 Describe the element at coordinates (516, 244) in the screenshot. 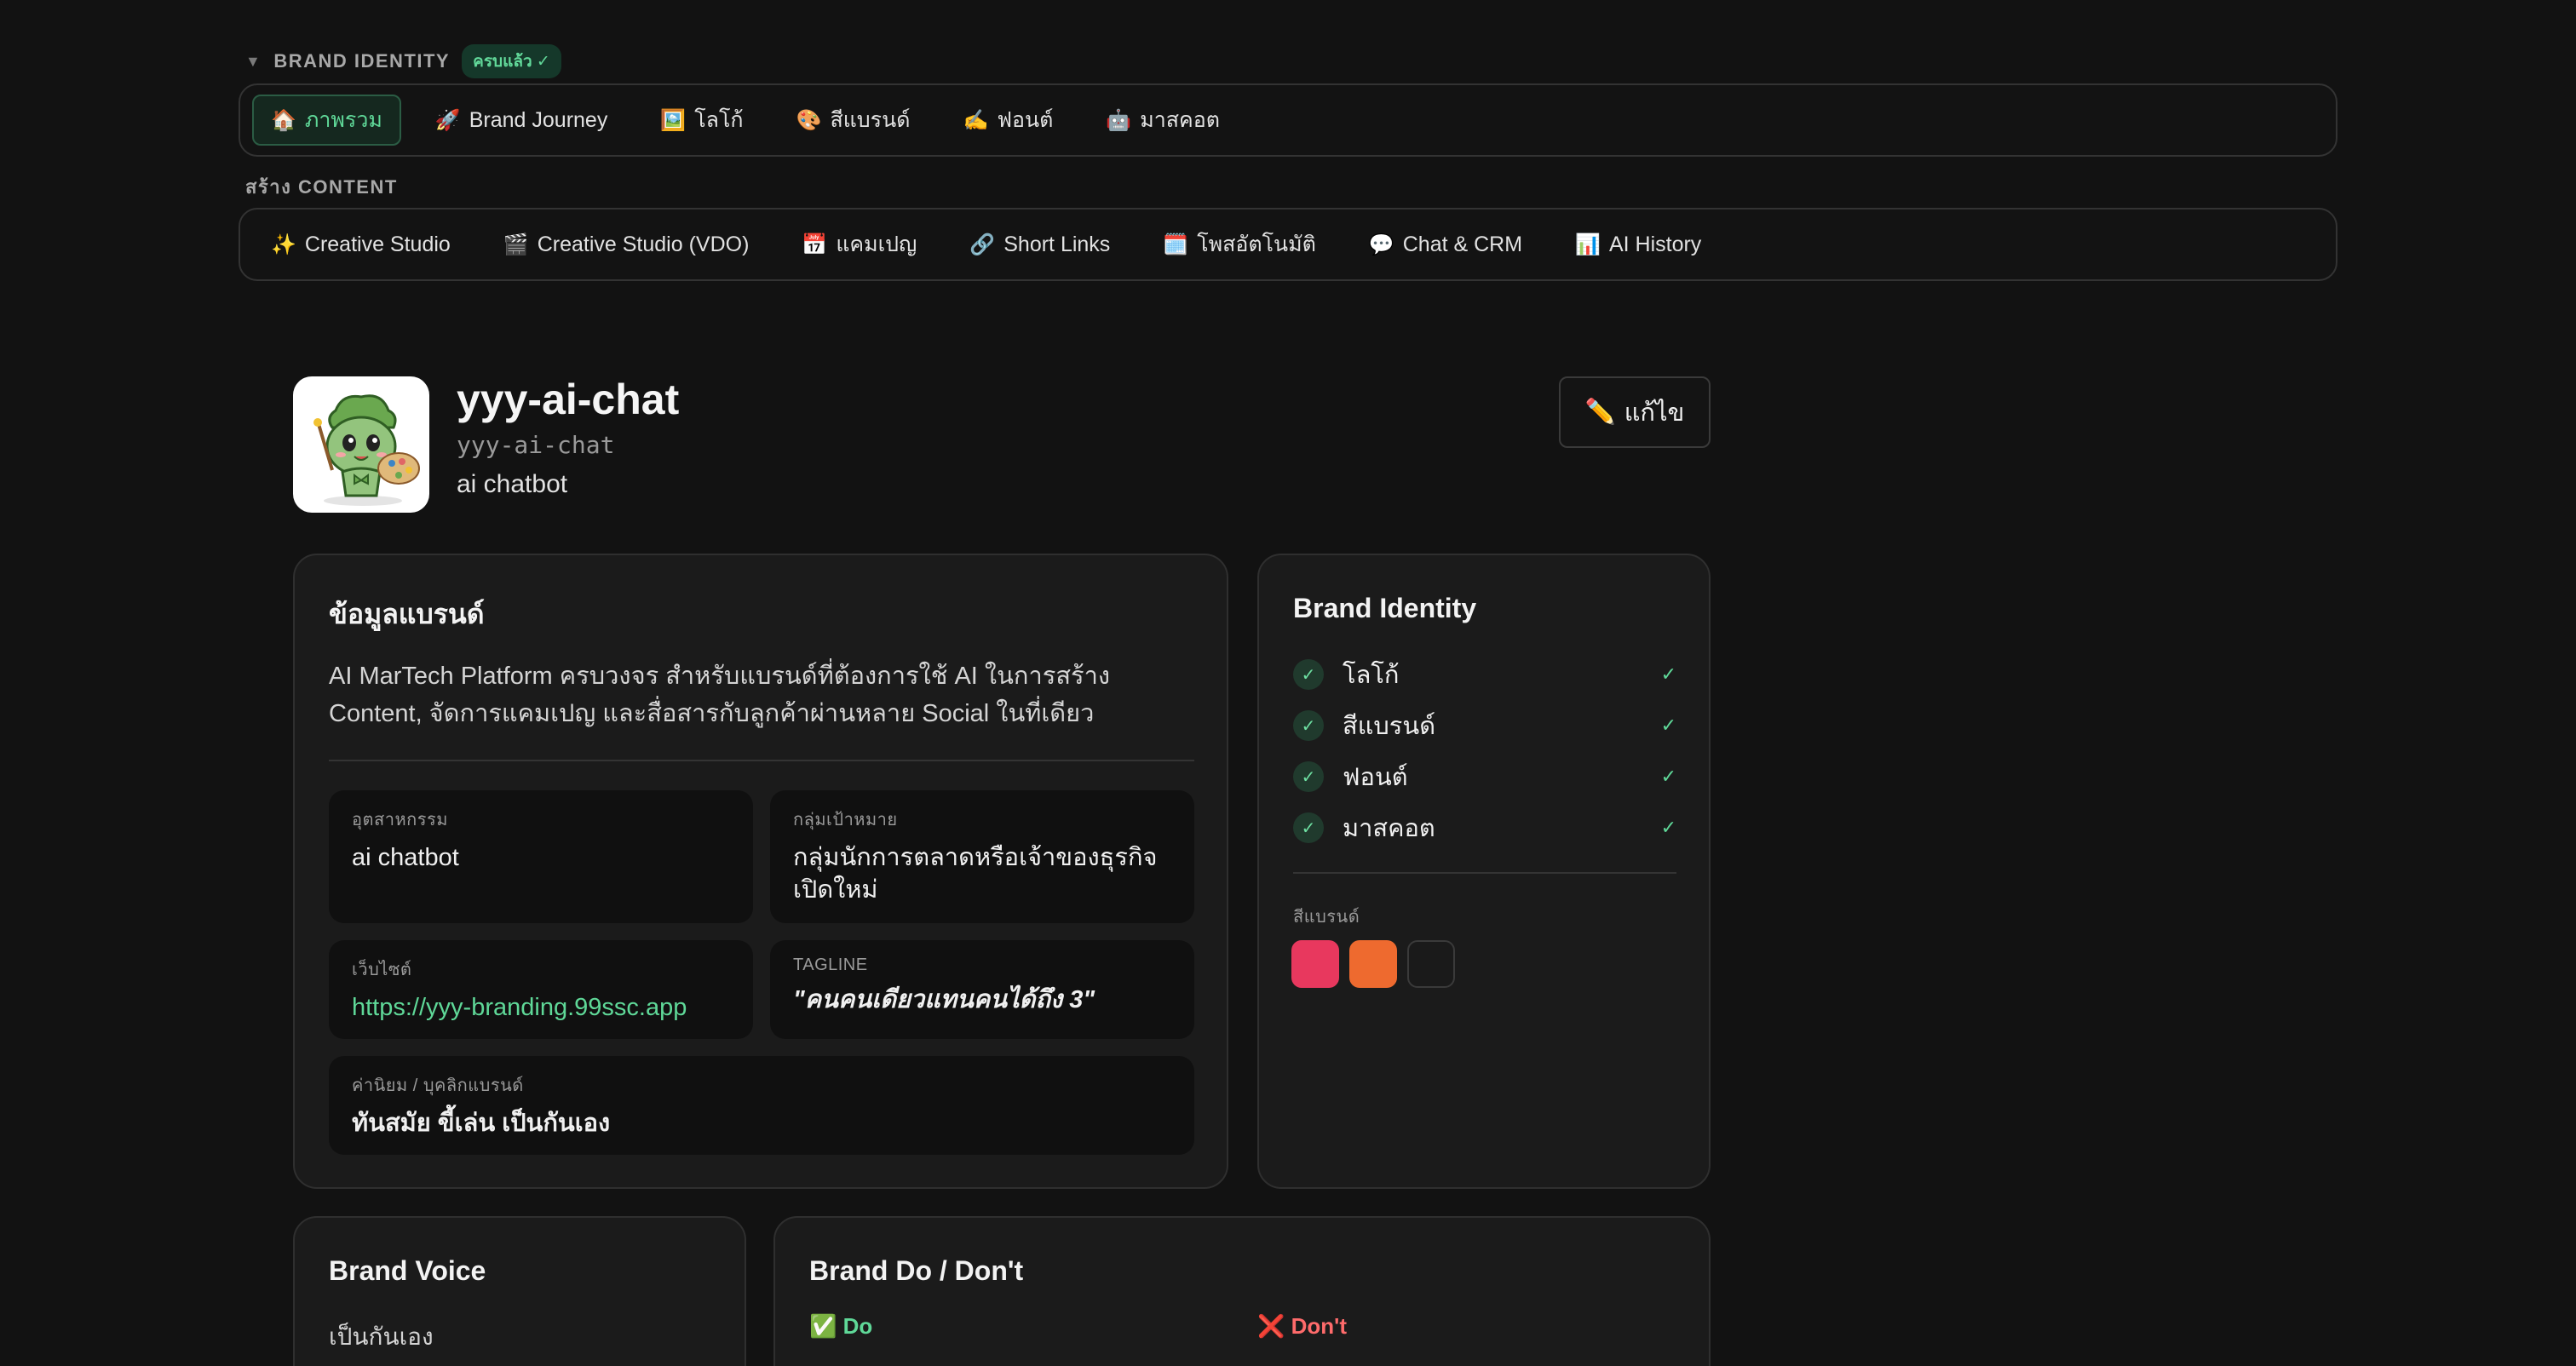

I see `clapper-icon: 🎬` at that location.